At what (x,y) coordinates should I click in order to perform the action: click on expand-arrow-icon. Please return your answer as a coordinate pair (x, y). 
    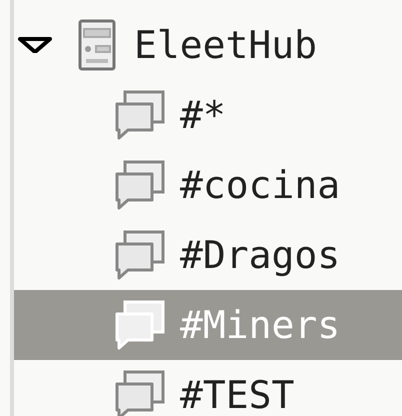
    Looking at the image, I should click on (35, 45).